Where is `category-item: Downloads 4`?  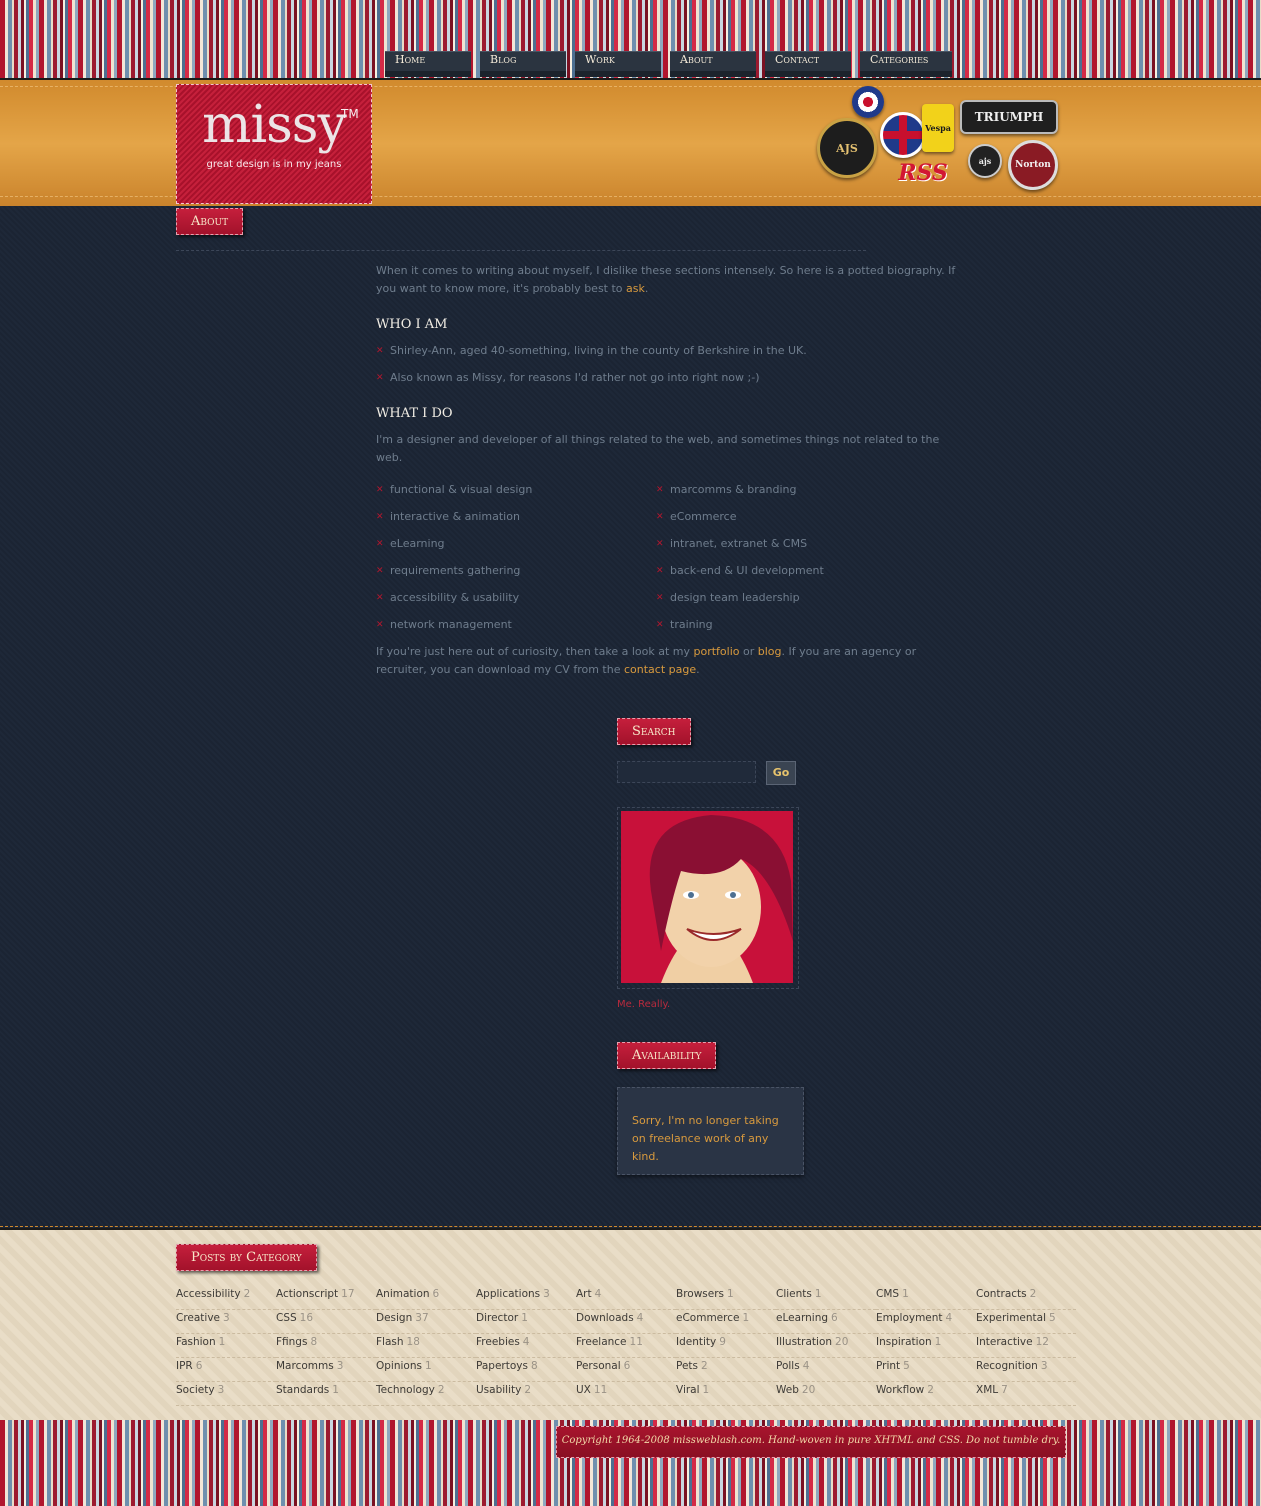
category-item: Downloads 4 is located at coordinates (626, 1322).